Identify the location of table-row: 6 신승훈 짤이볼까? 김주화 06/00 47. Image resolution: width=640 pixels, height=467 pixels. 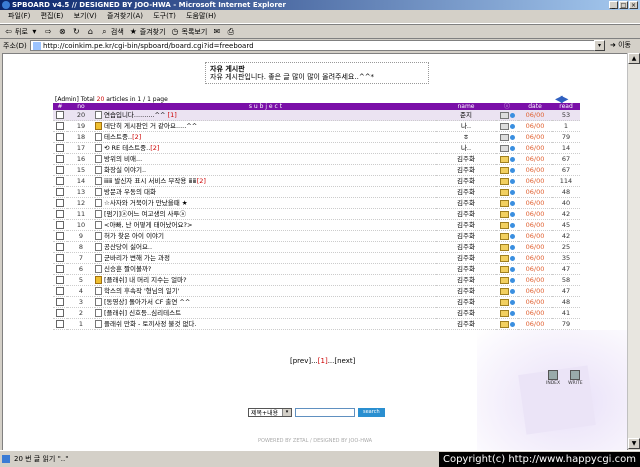
(316, 269).